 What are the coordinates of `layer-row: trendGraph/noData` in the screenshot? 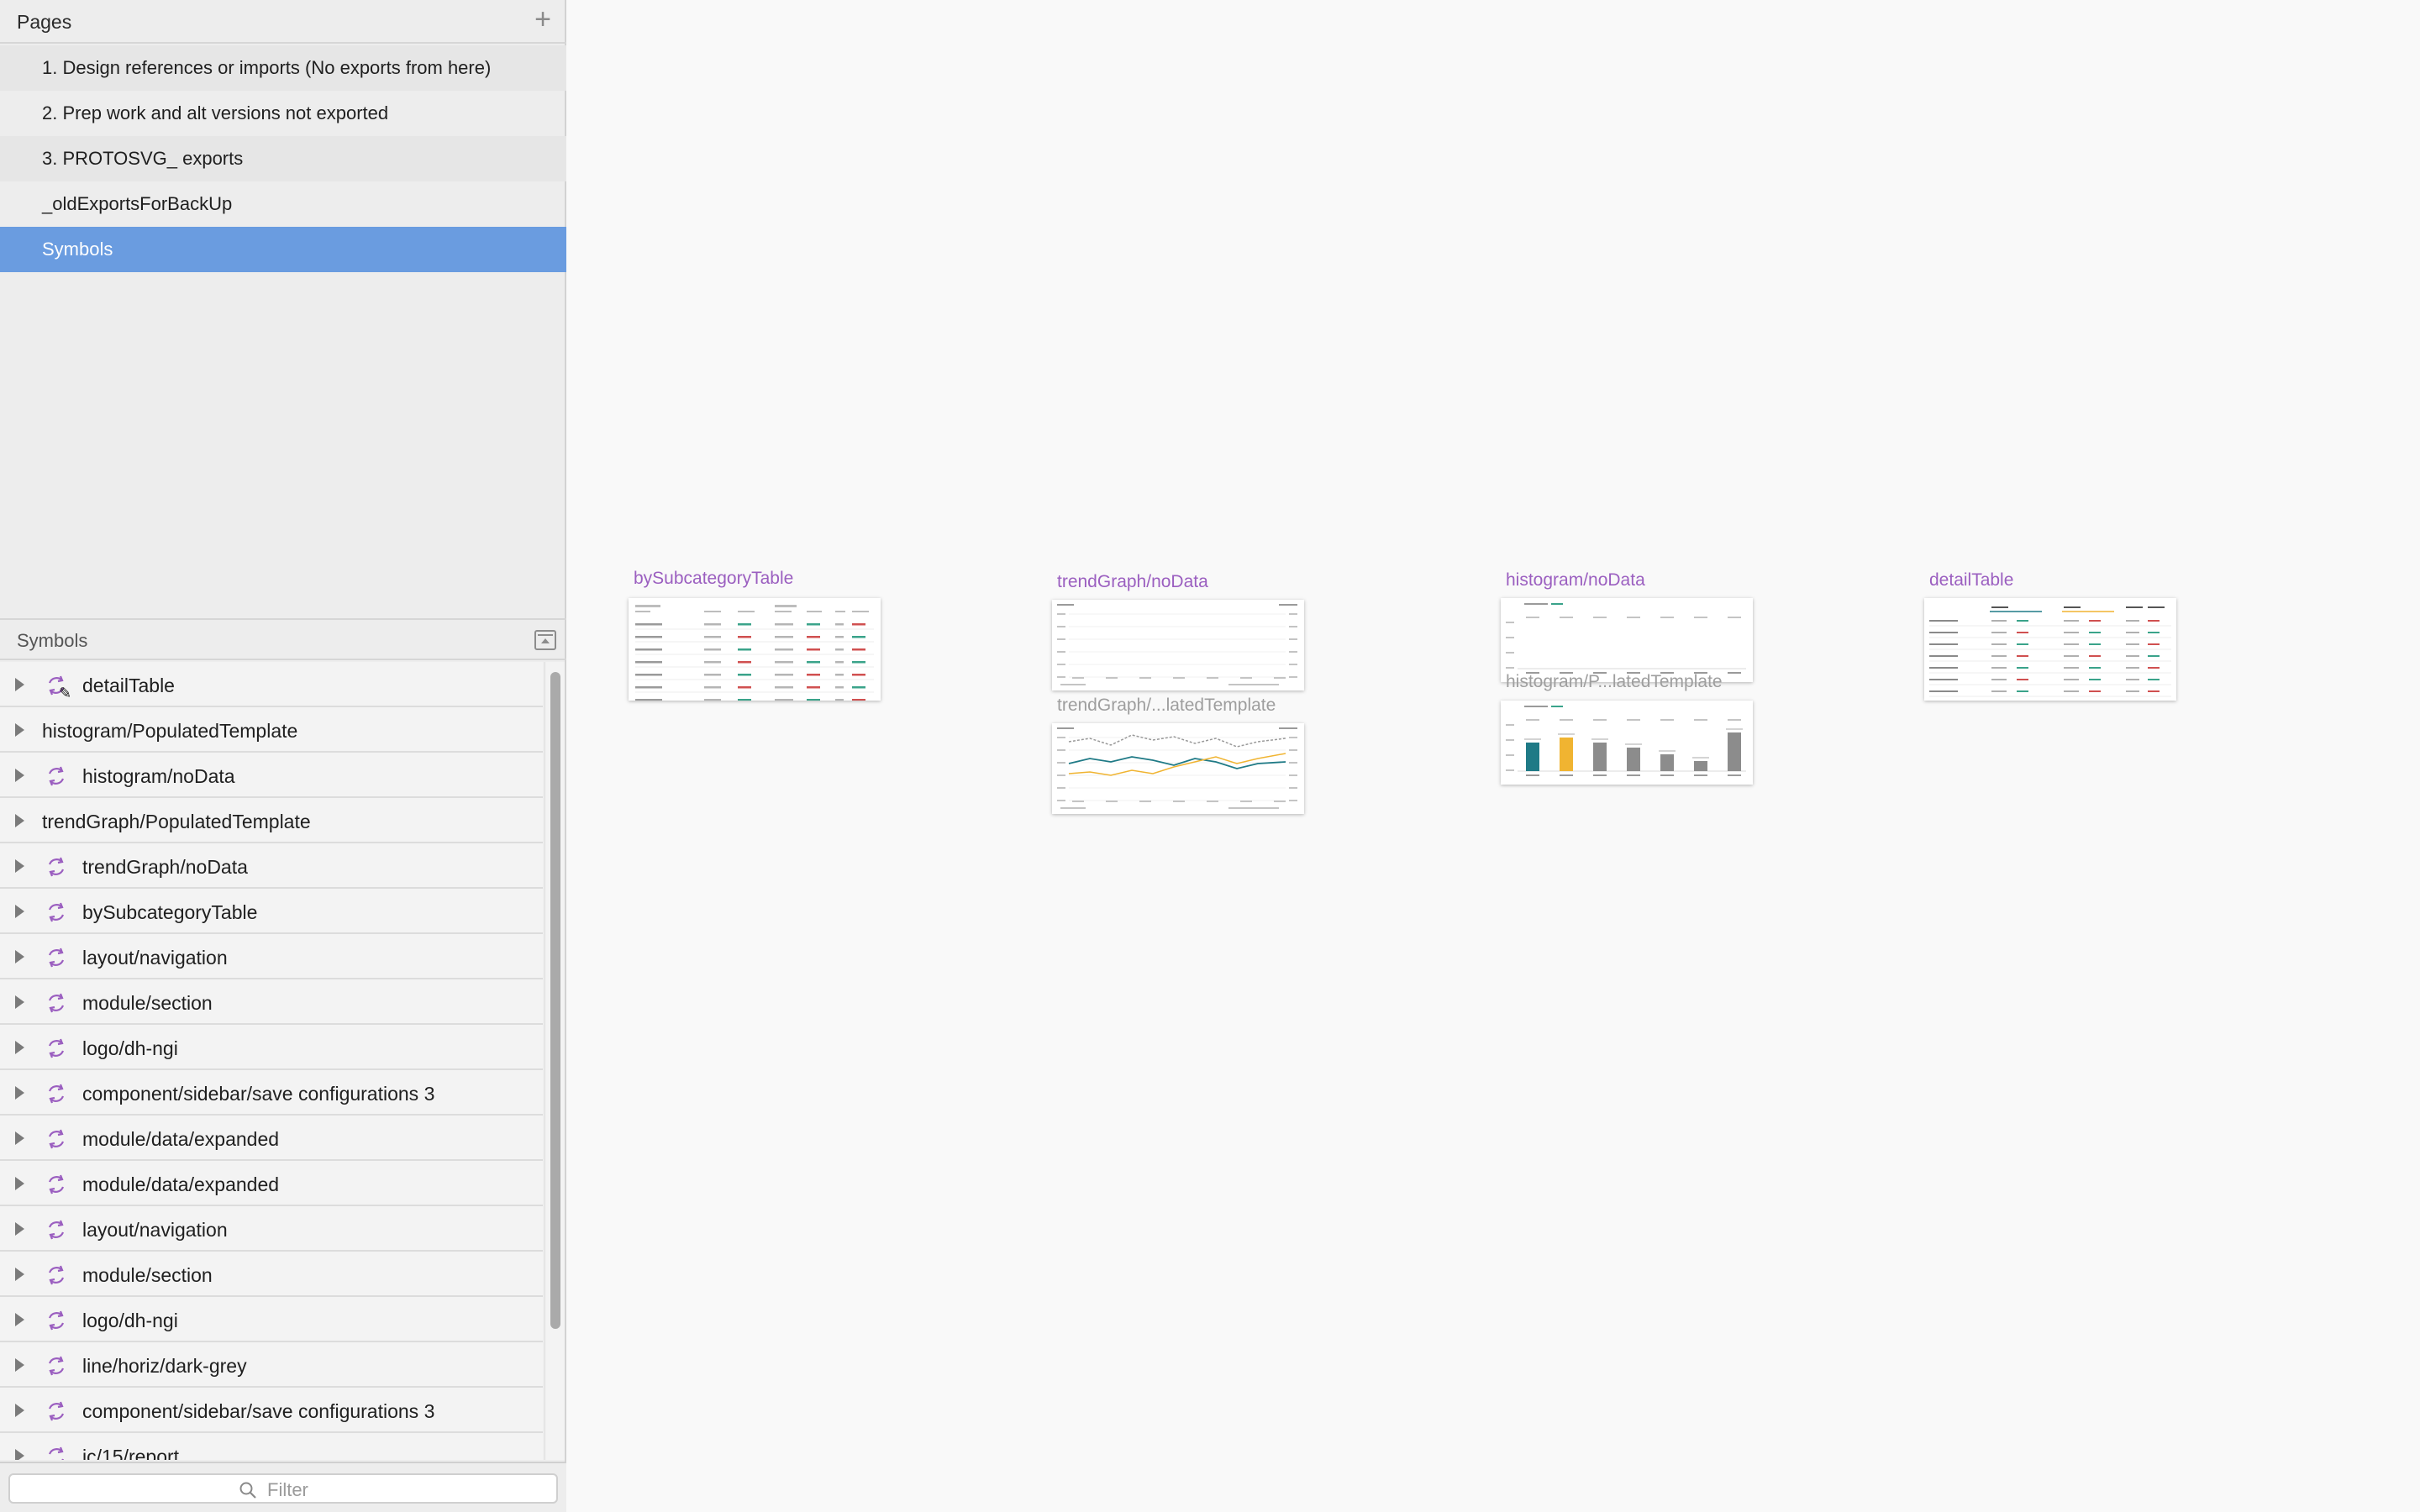 It's located at (271, 866).